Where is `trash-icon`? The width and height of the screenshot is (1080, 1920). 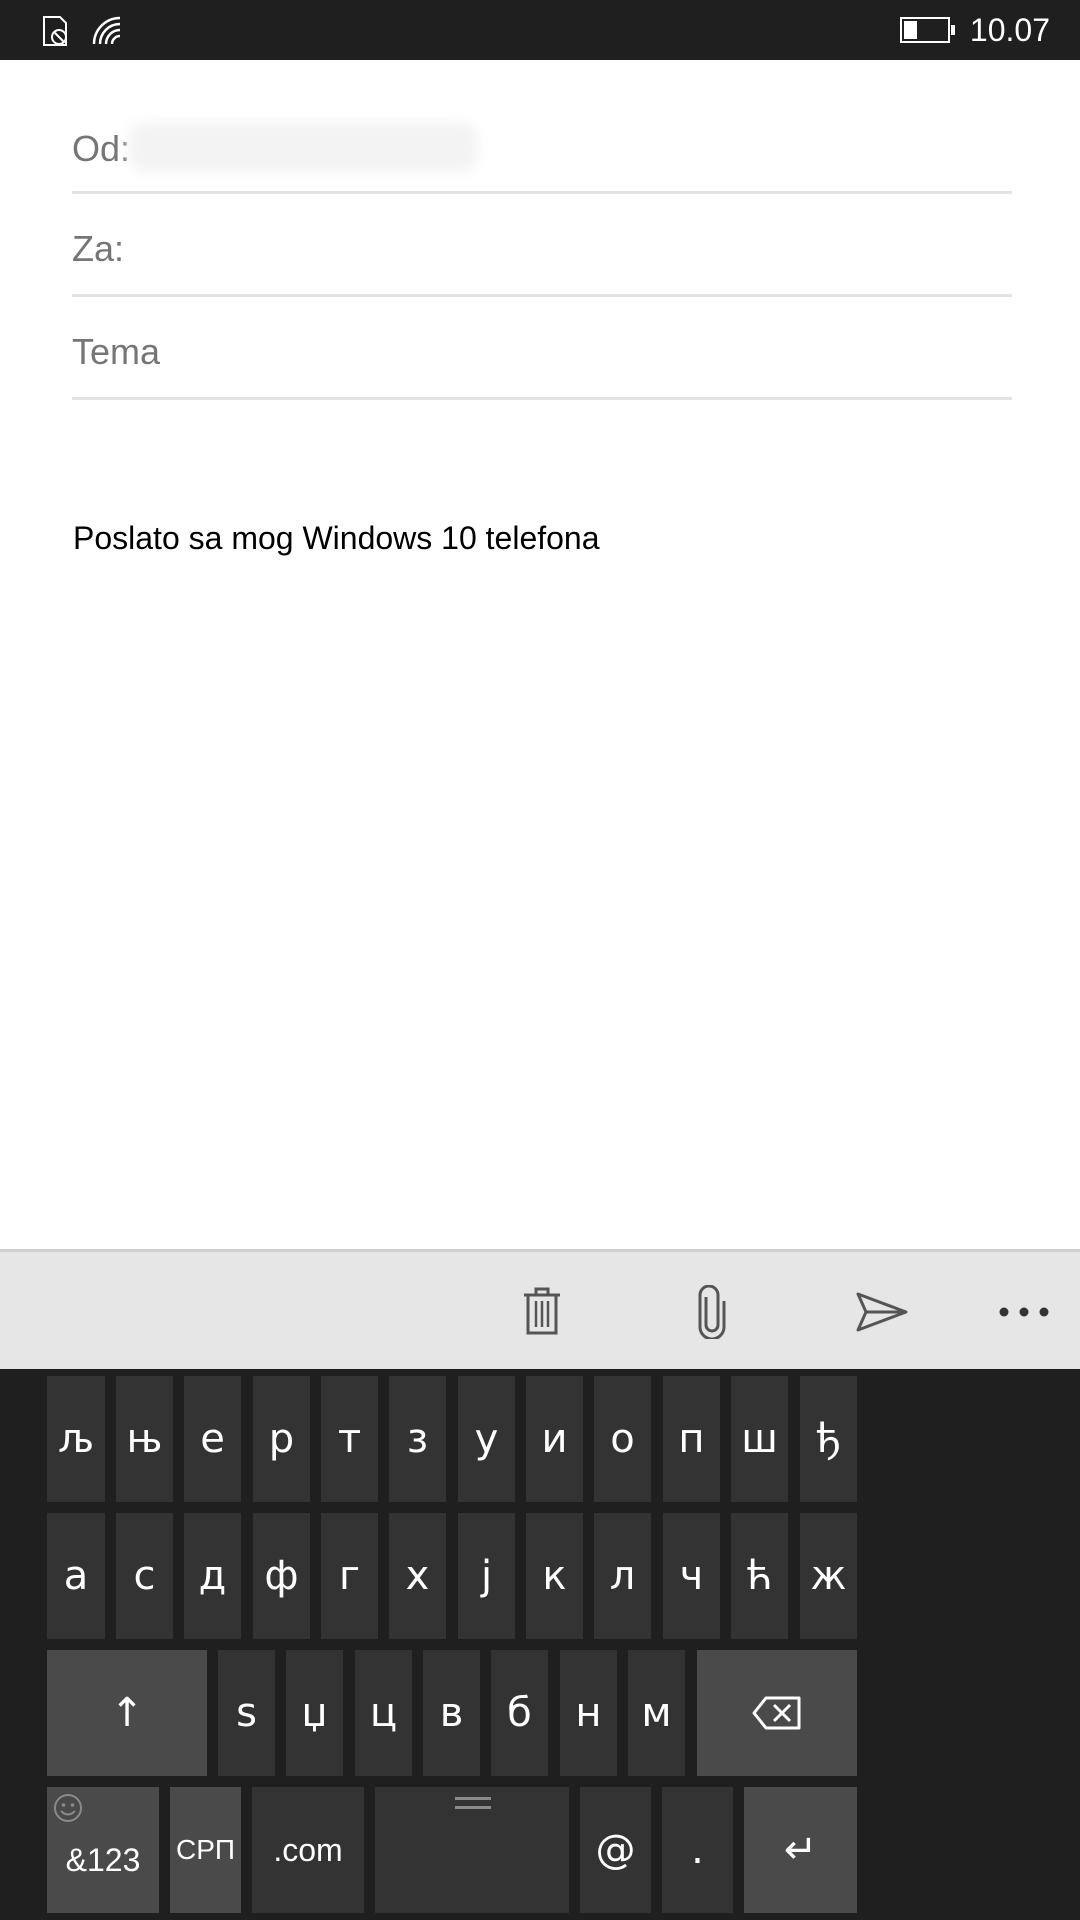 trash-icon is located at coordinates (542, 1311).